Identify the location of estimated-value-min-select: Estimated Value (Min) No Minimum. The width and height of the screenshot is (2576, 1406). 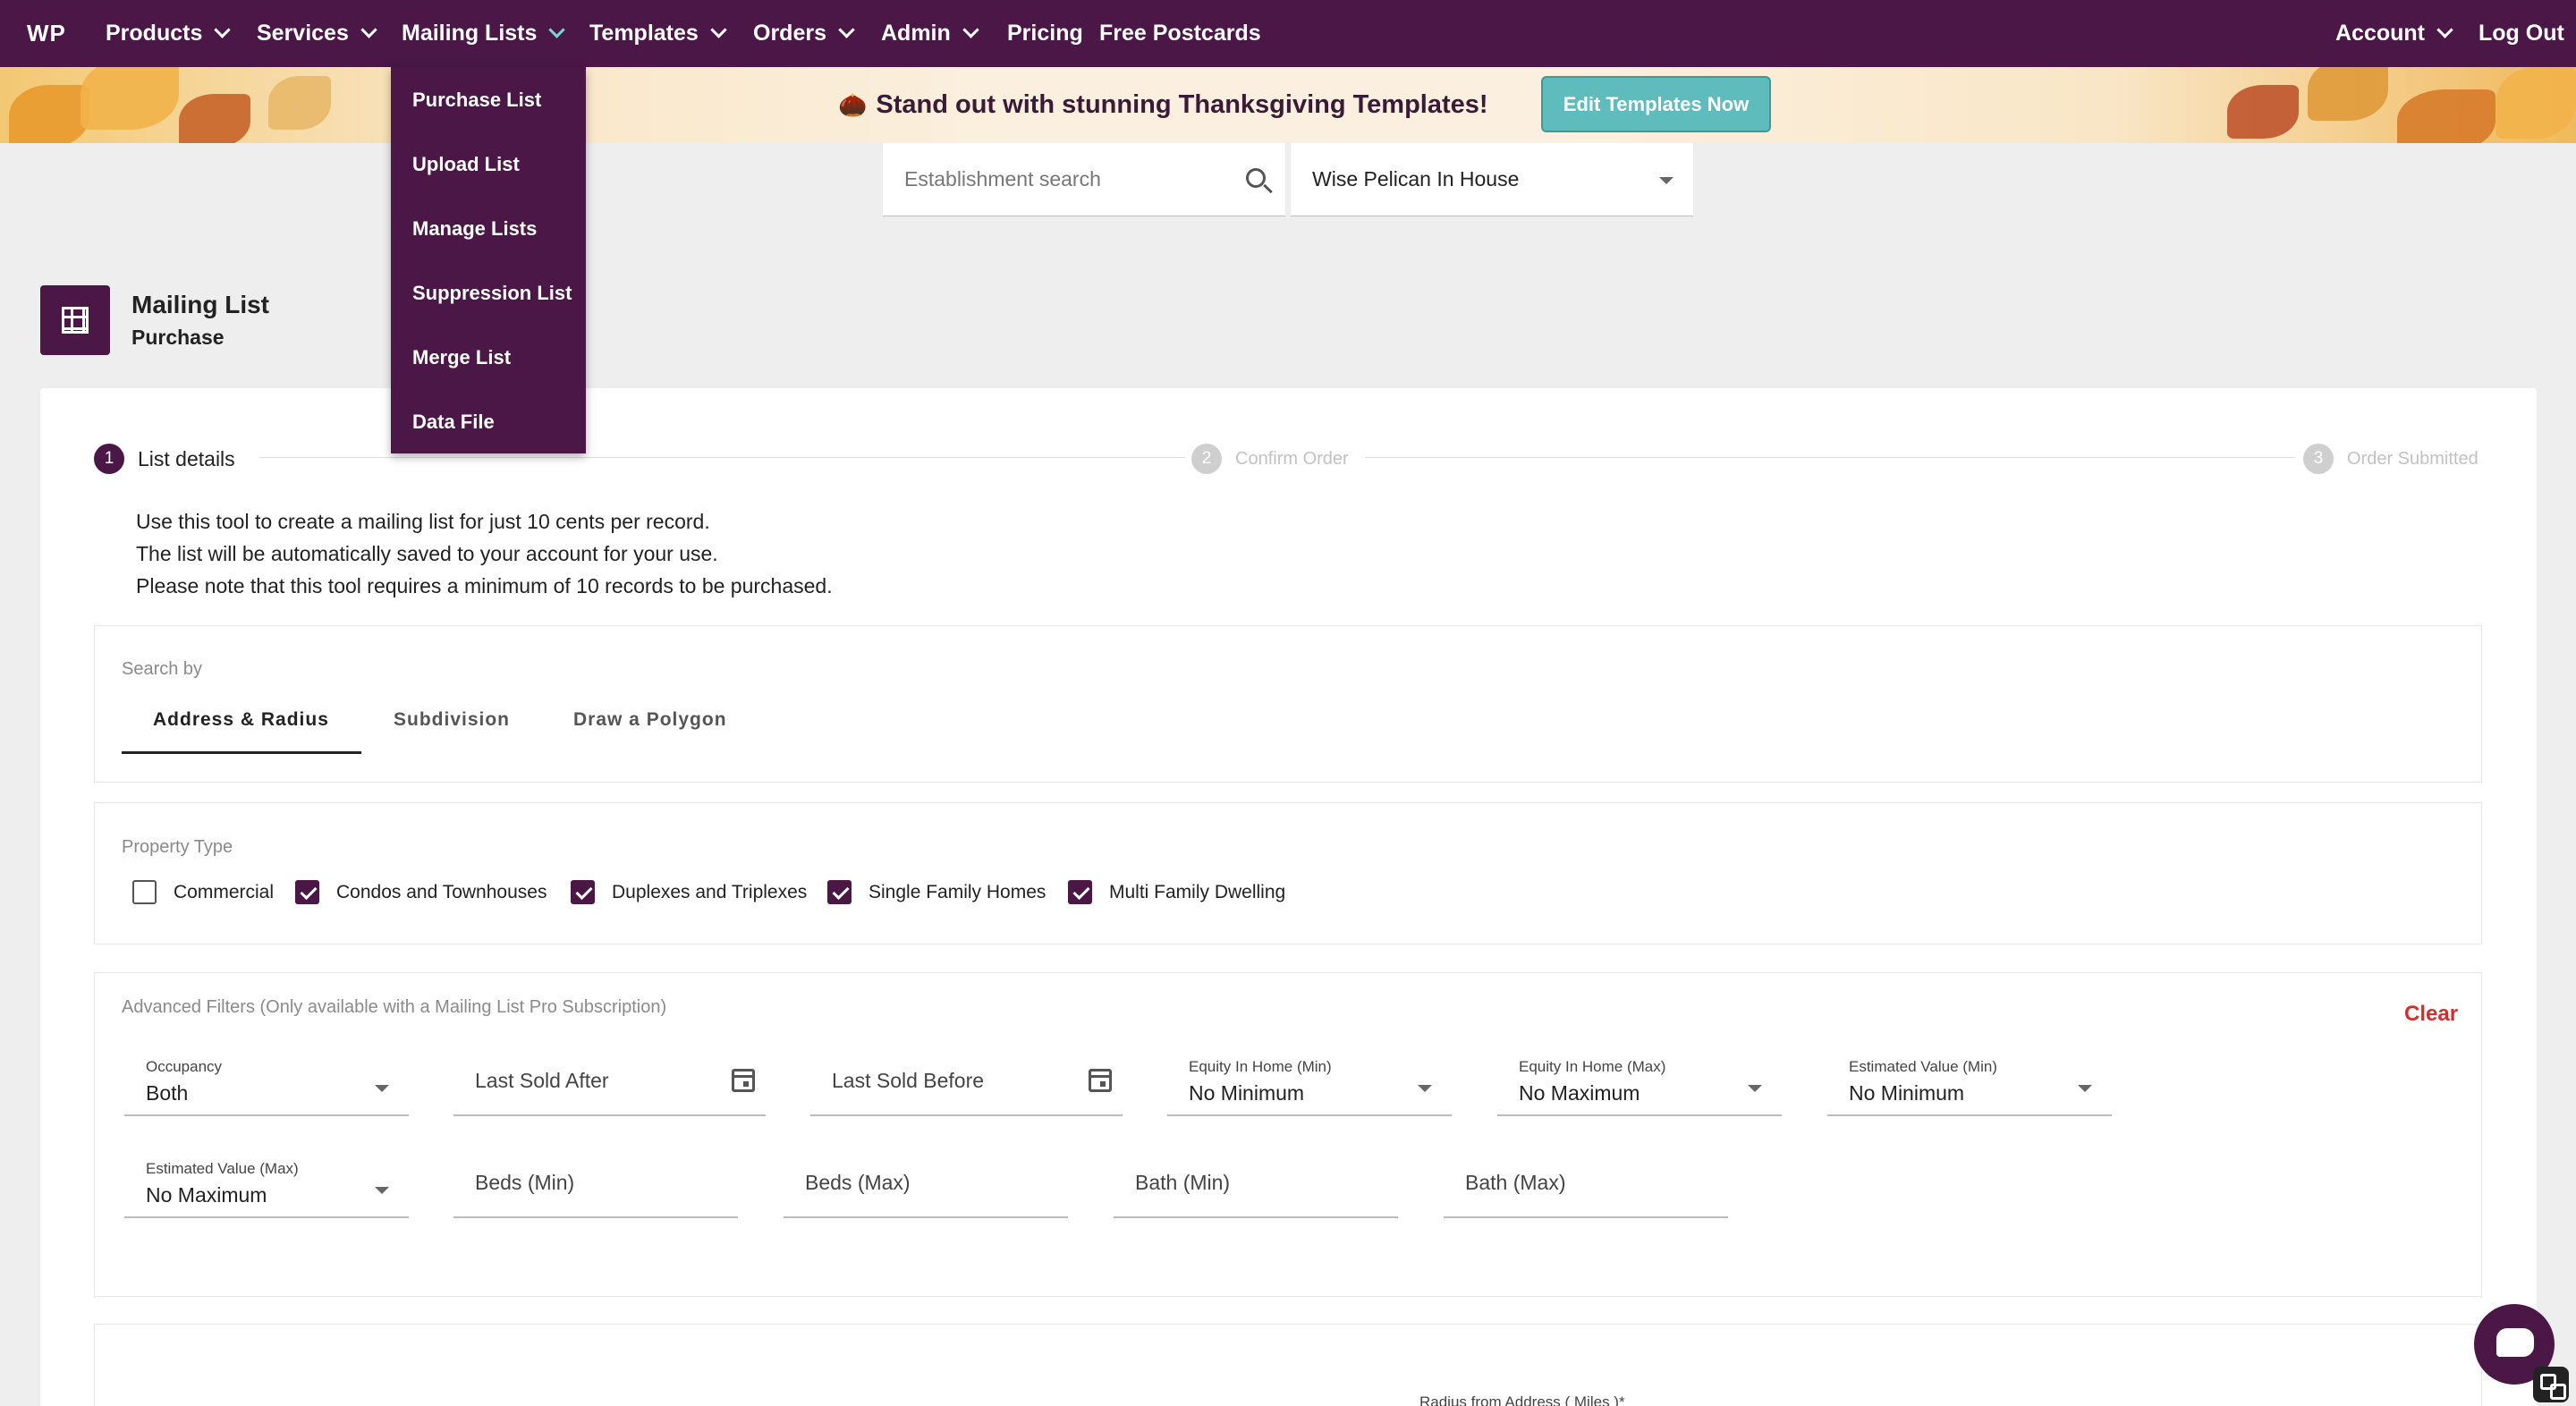
(1969, 1083).